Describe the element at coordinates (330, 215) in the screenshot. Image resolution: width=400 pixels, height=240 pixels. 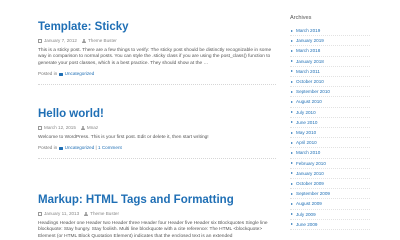
I see `archive-item: July 2009` at that location.